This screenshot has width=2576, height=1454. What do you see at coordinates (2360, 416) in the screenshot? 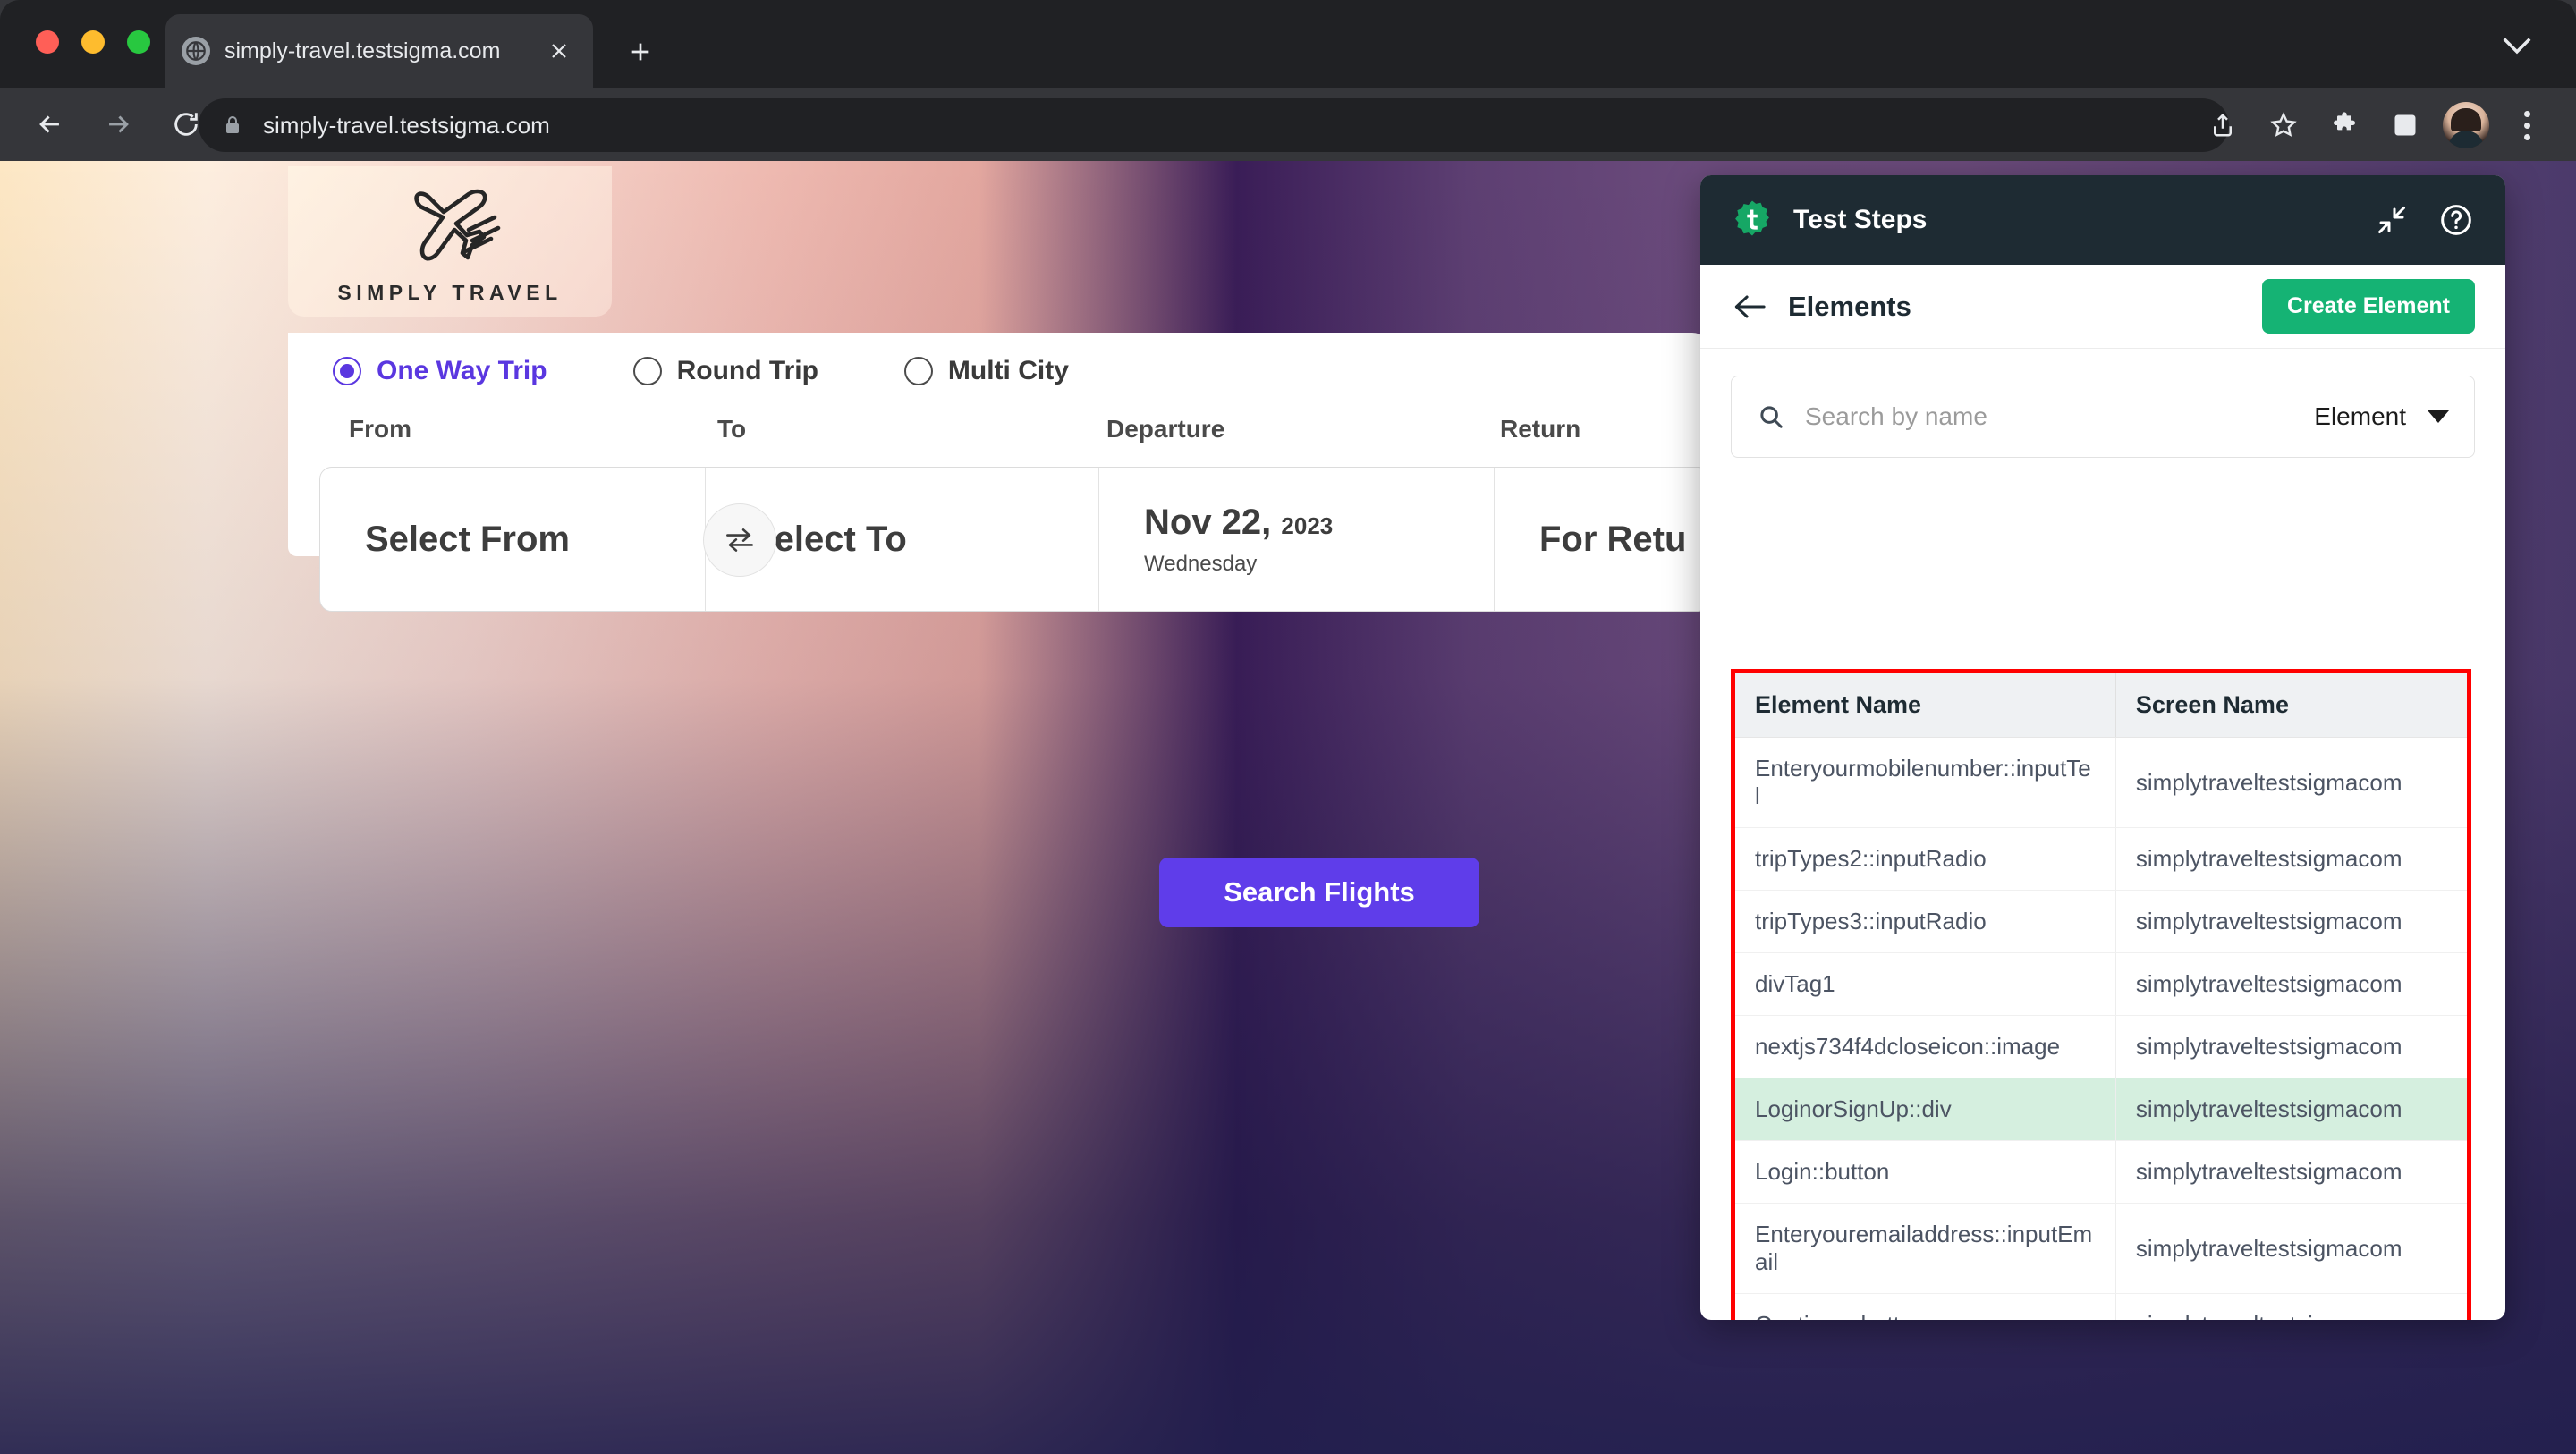
I see `search-type-label: Element` at bounding box center [2360, 416].